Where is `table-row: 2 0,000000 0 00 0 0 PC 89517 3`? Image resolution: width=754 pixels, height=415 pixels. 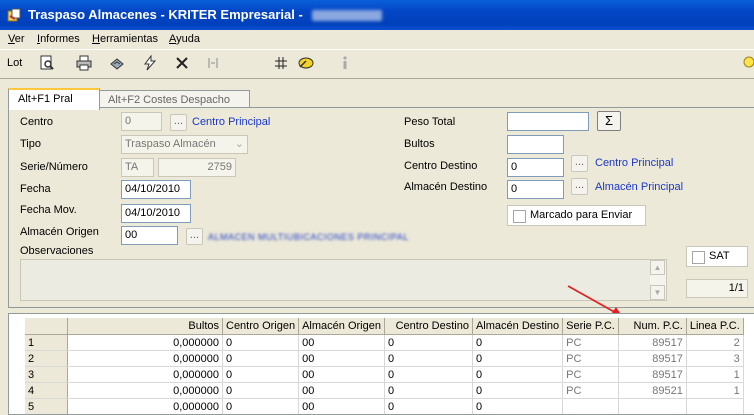
table-row: 2 0,000000 0 00 0 0 PC 89517 3 is located at coordinates (384, 358).